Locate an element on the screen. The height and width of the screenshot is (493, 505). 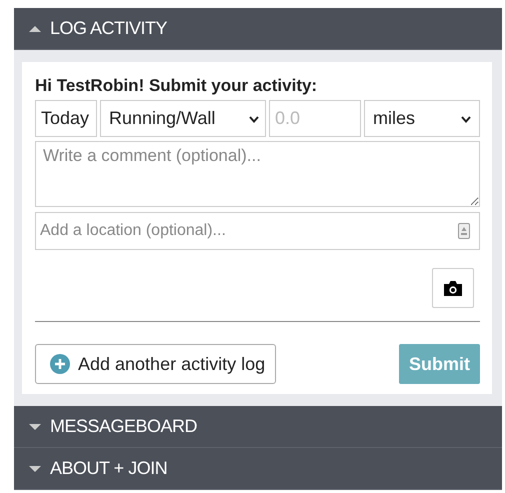
activity-dropdown: Running/Wall is located at coordinates (183, 118).